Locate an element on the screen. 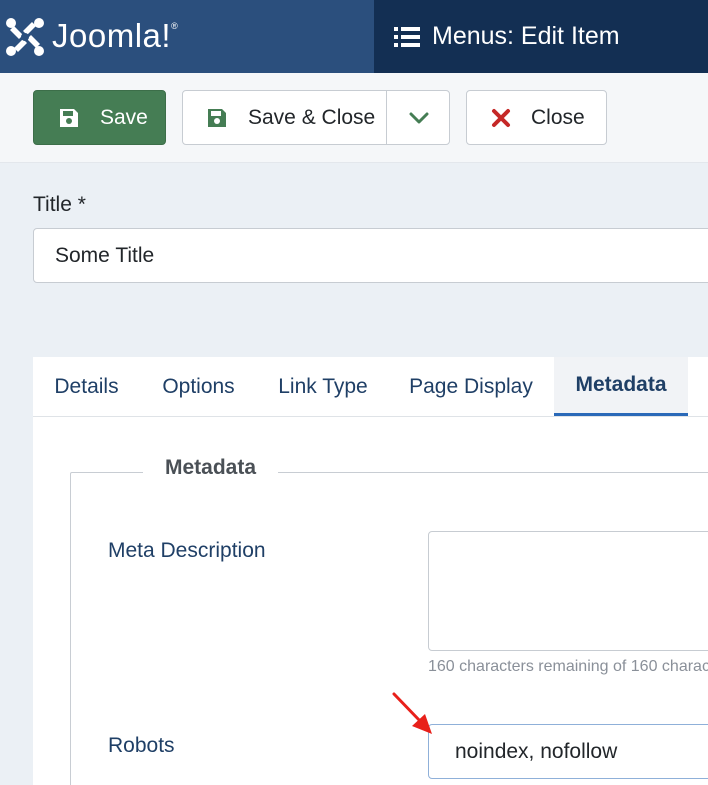  title-label: Title * is located at coordinates (59, 204).